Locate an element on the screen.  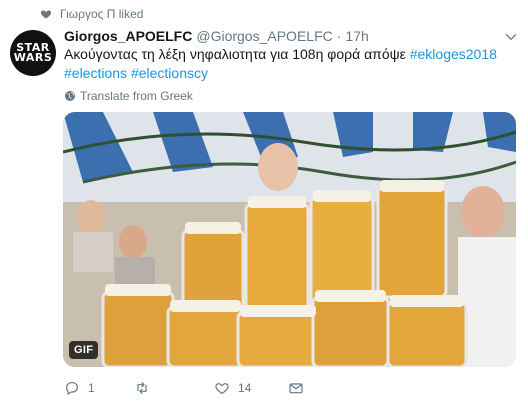
chevron-down-icon is located at coordinates (511, 37).